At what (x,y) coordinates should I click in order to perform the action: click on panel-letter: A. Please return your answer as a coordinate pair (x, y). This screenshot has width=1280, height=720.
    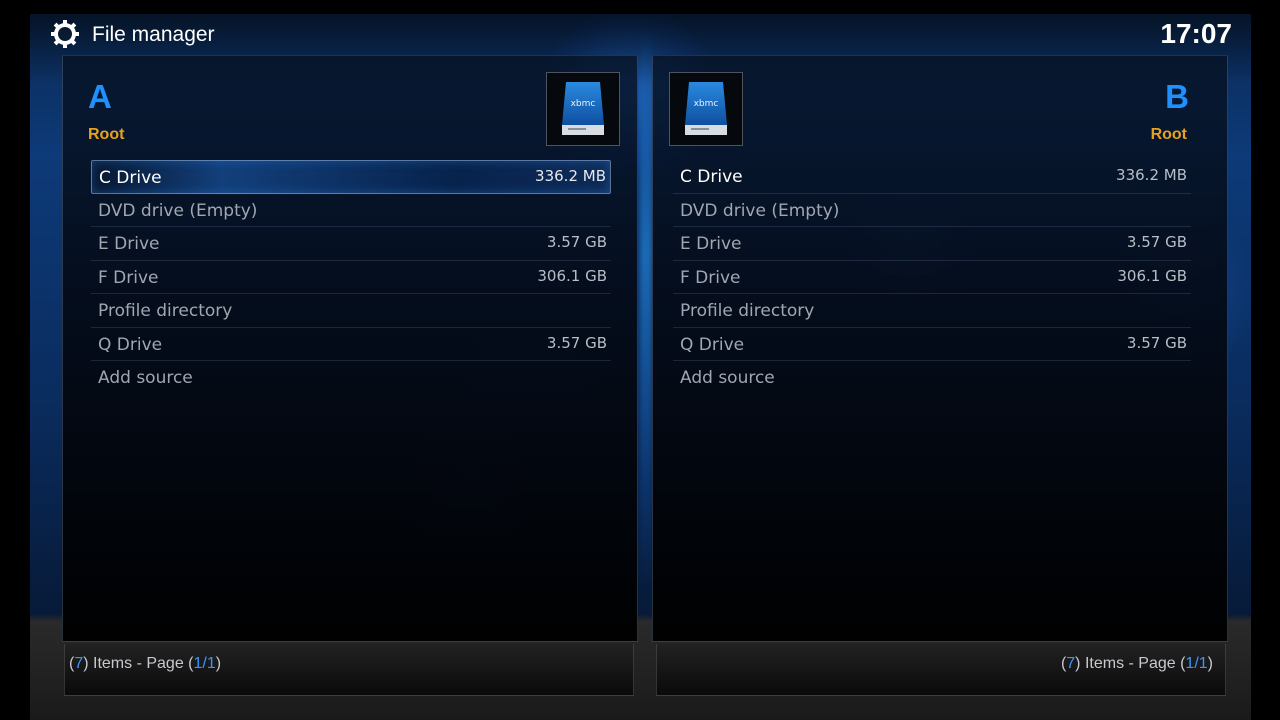
    Looking at the image, I should click on (100, 96).